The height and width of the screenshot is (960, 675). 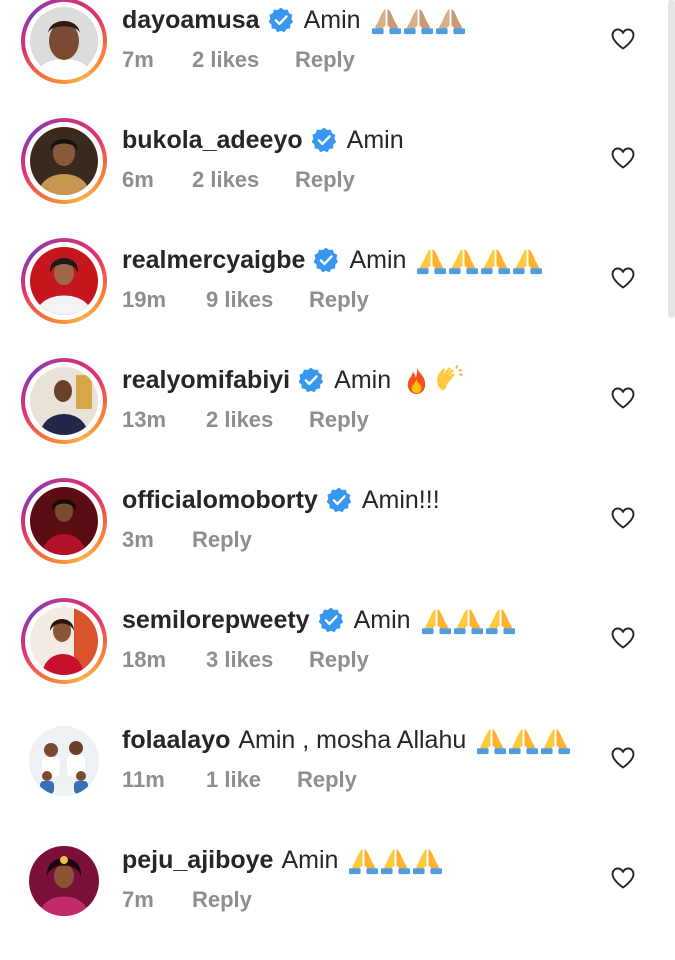 What do you see at coordinates (176, 740) in the screenshot?
I see `username: folaalayo` at bounding box center [176, 740].